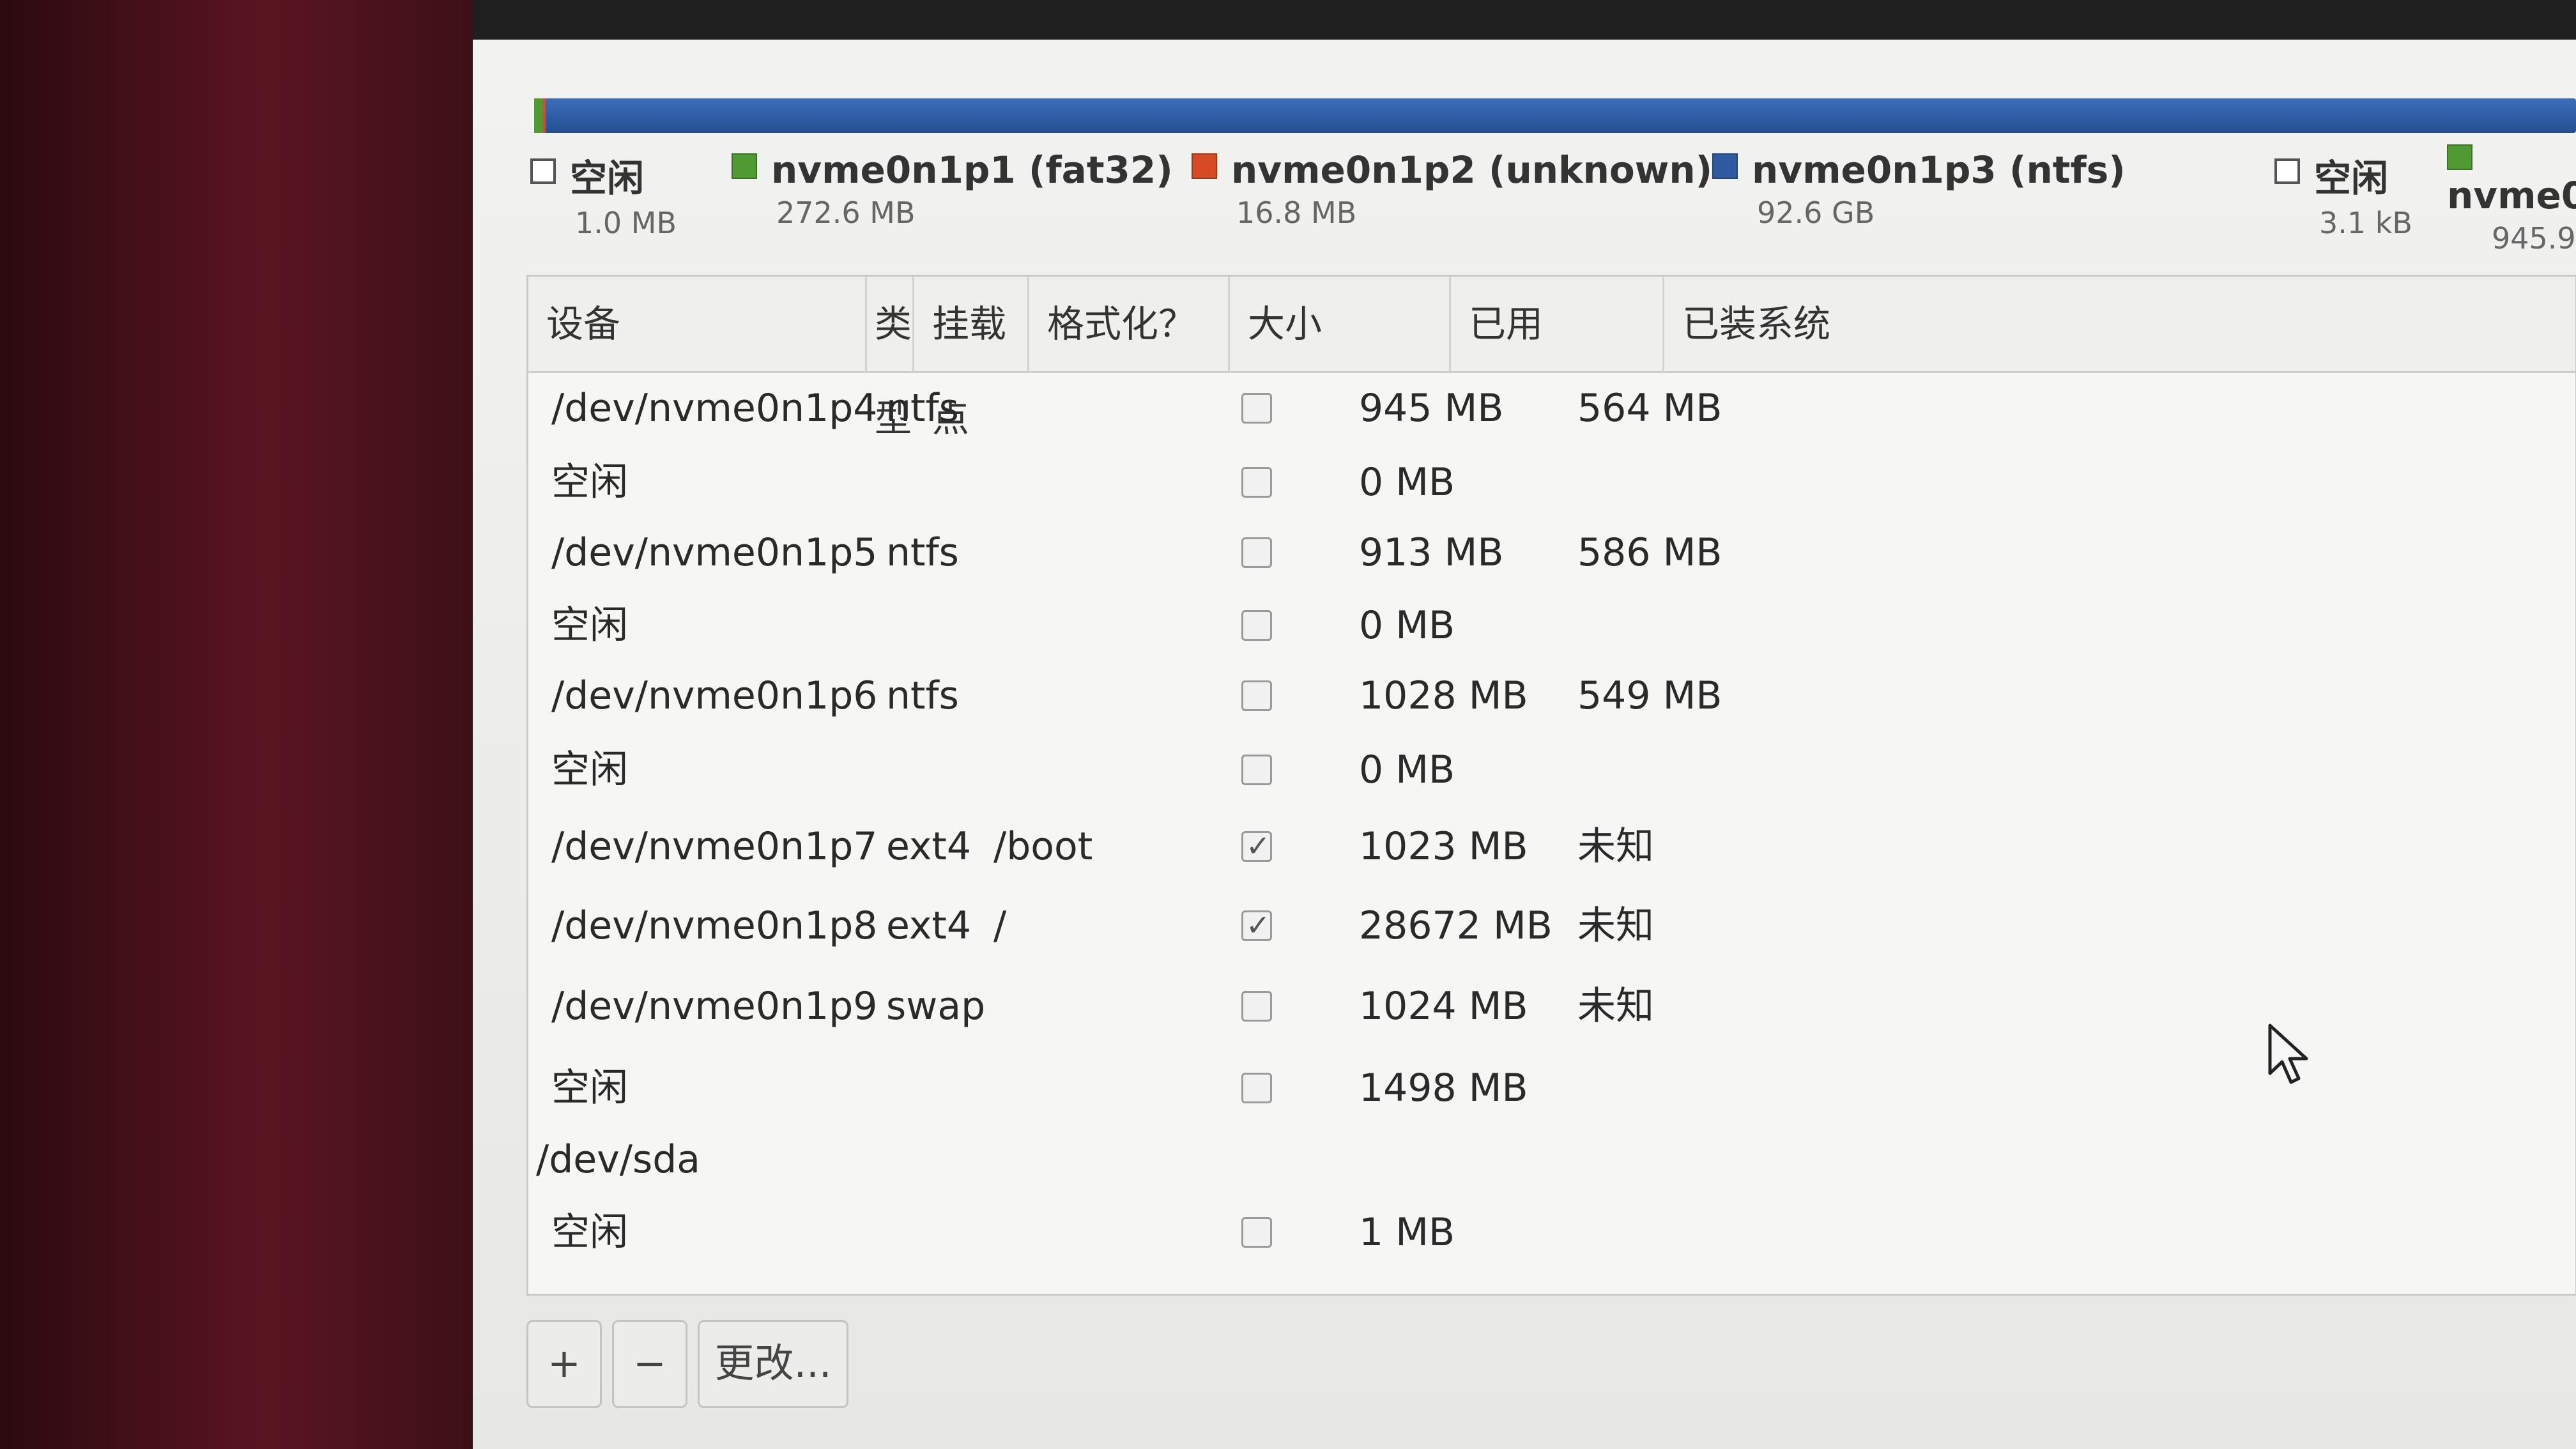 This screenshot has height=1449, width=2576. I want to click on cell-size: 1 MB, so click(1407, 1232).